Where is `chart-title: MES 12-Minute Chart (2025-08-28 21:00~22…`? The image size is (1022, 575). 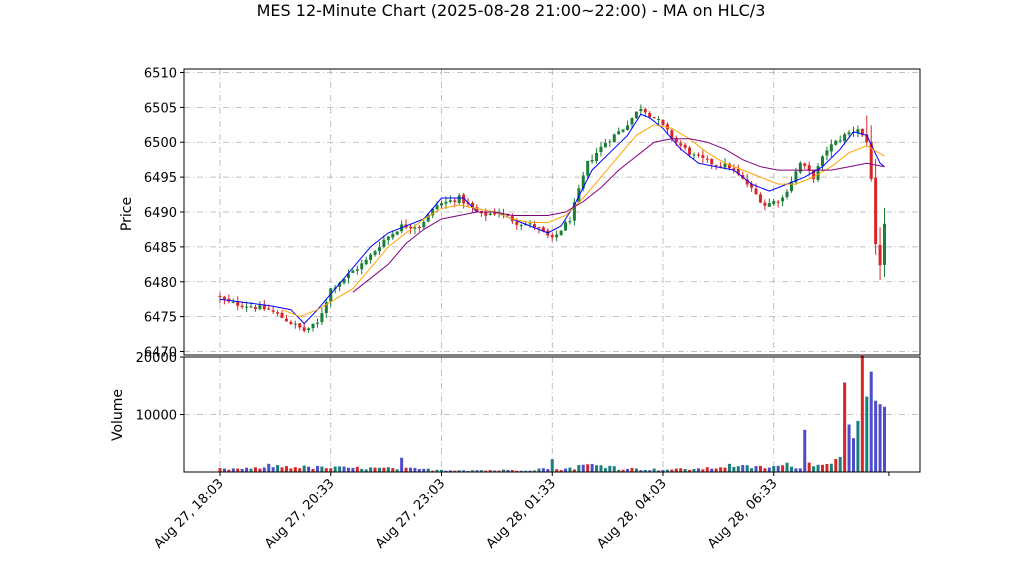
chart-title: MES 12-Minute Chart (2025-08-28 21:00~22… is located at coordinates (511, 10).